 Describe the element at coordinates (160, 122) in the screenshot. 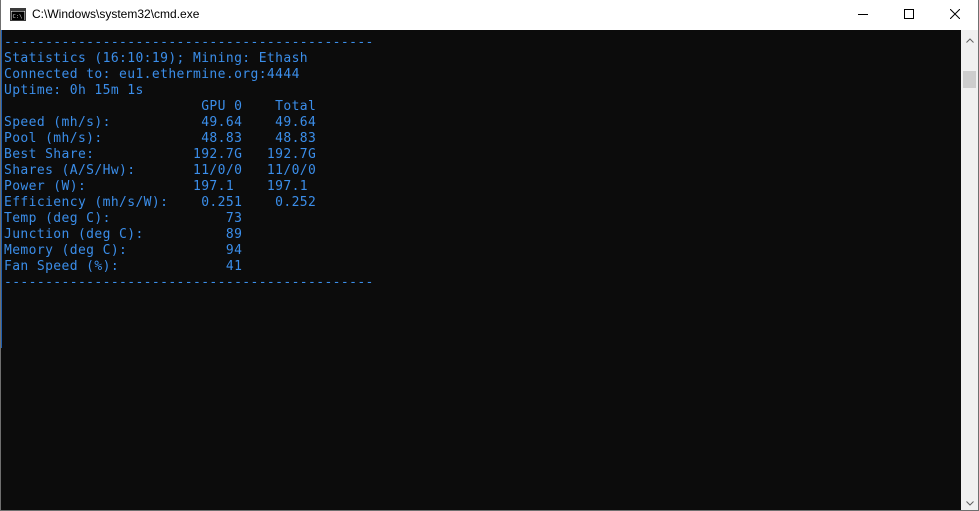

I see `console-line: Speed (mh/s): 49.64 49.64` at that location.